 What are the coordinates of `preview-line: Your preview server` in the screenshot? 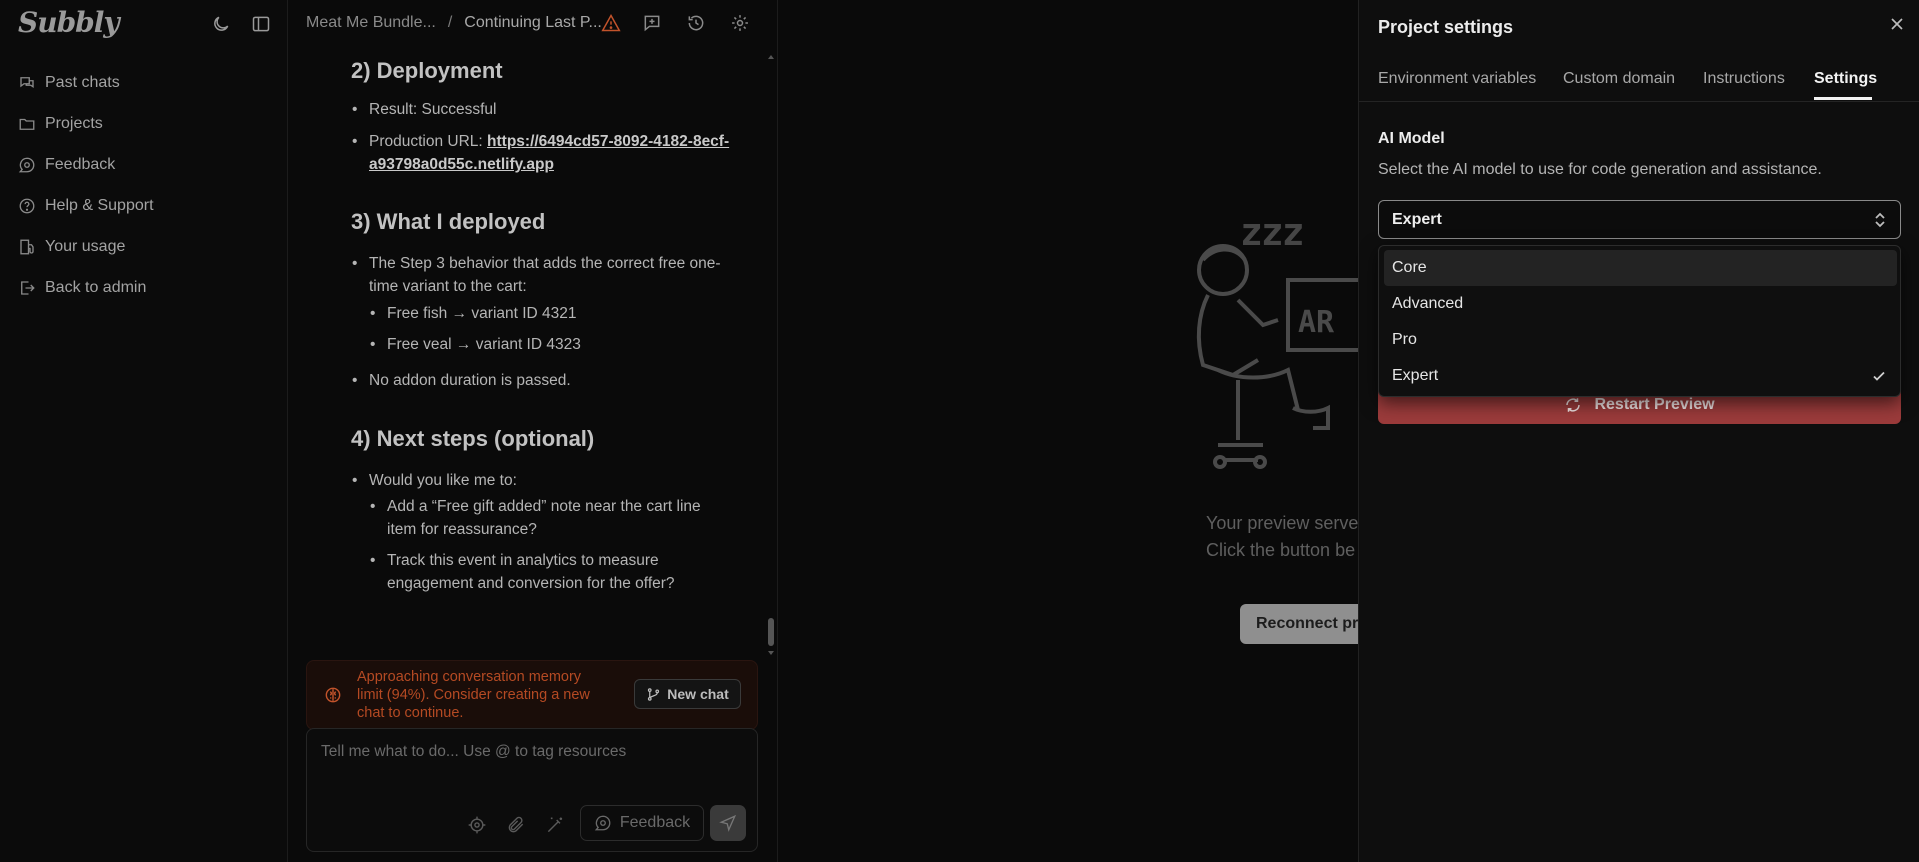 It's located at (1282, 523).